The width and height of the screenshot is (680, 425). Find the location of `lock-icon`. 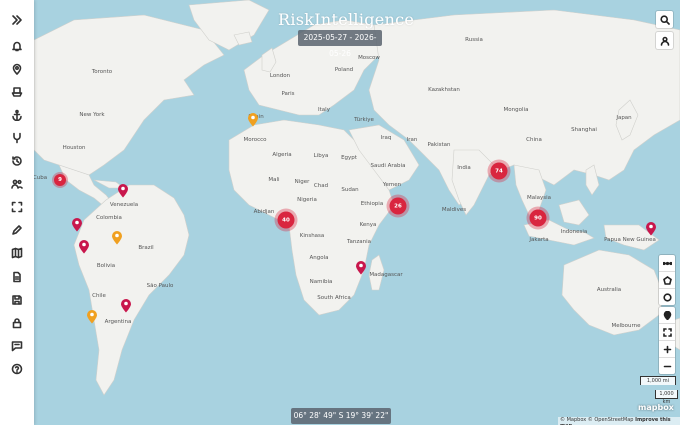

lock-icon is located at coordinates (17, 323).